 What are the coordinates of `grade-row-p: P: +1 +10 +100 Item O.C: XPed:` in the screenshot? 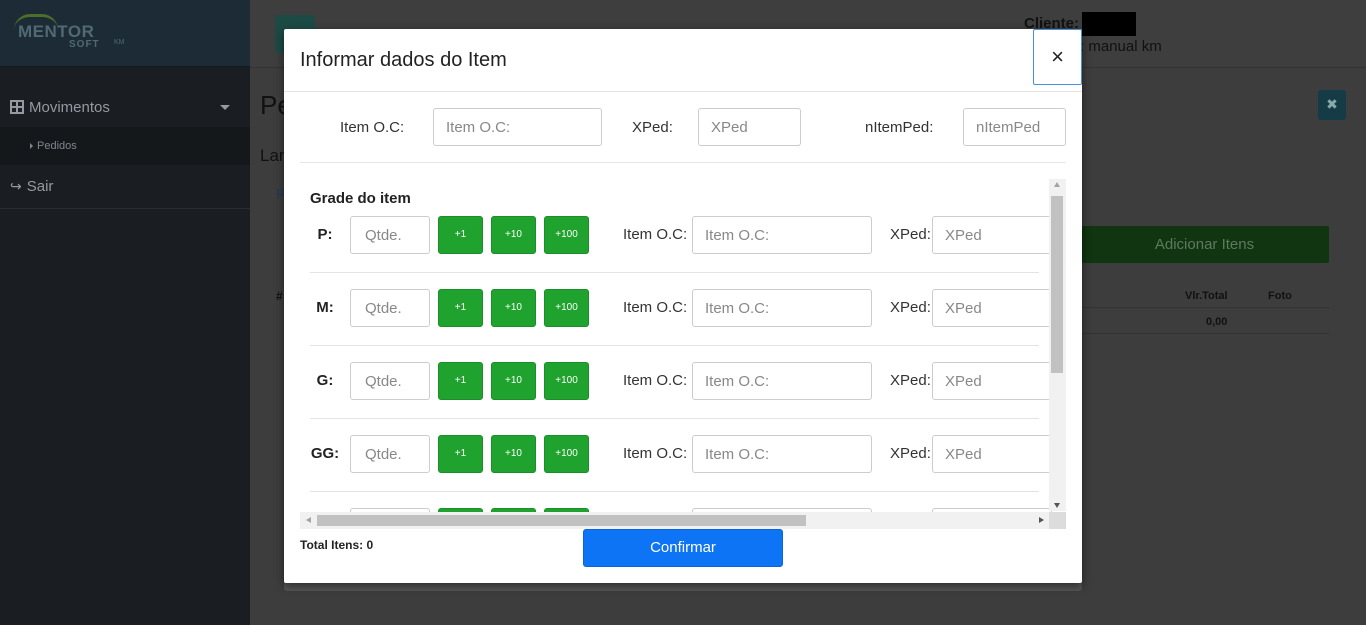 It's located at (681, 236).